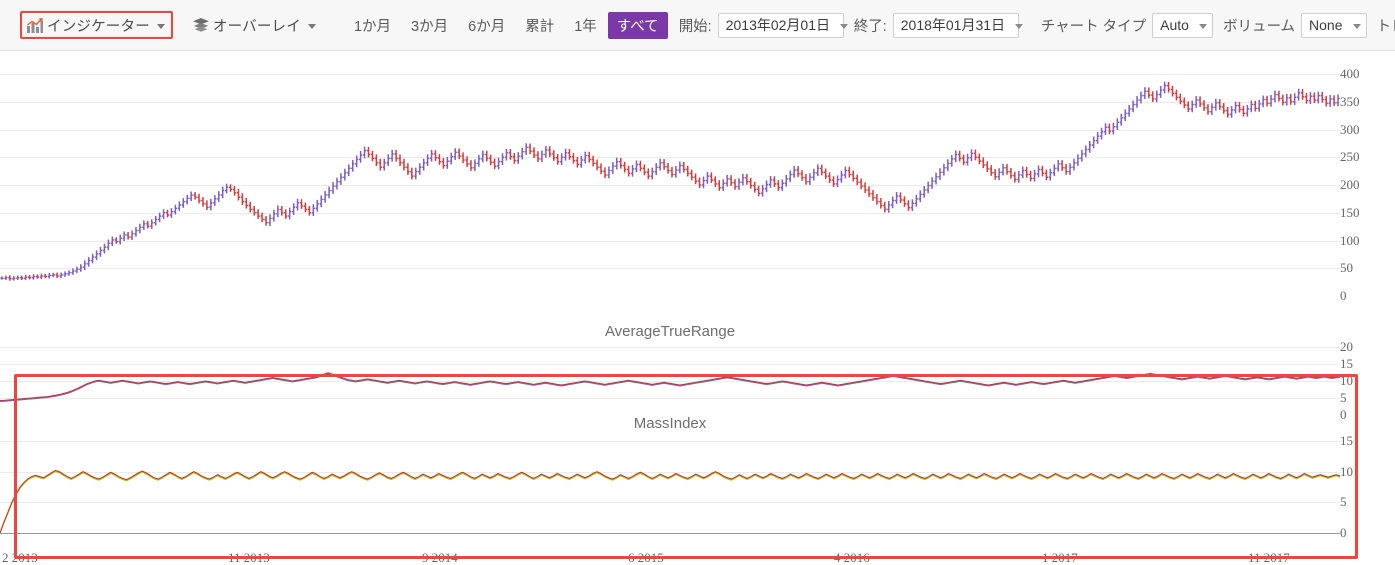 The height and width of the screenshot is (565, 1395). Describe the element at coordinates (670, 331) in the screenshot. I see `atr-panel-title: AverageTrueRange` at that location.